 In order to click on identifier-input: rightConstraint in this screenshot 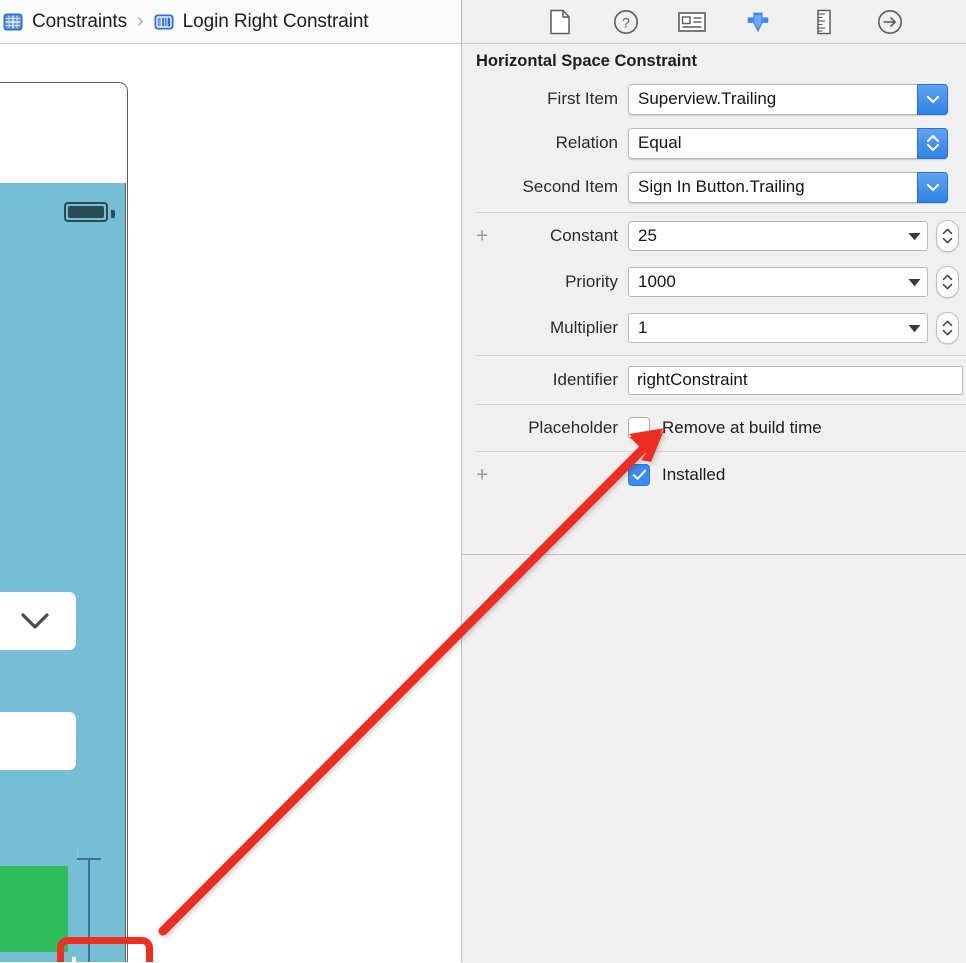, I will do `click(795, 380)`.